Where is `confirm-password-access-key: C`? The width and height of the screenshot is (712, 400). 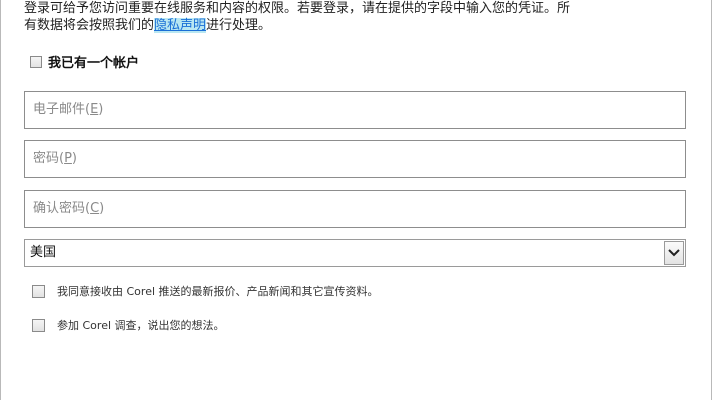
confirm-password-access-key: C is located at coordinates (95, 208).